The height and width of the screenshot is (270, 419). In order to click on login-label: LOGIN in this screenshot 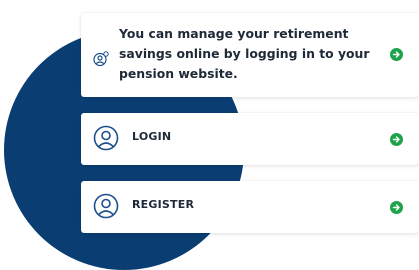, I will do `click(152, 136)`.